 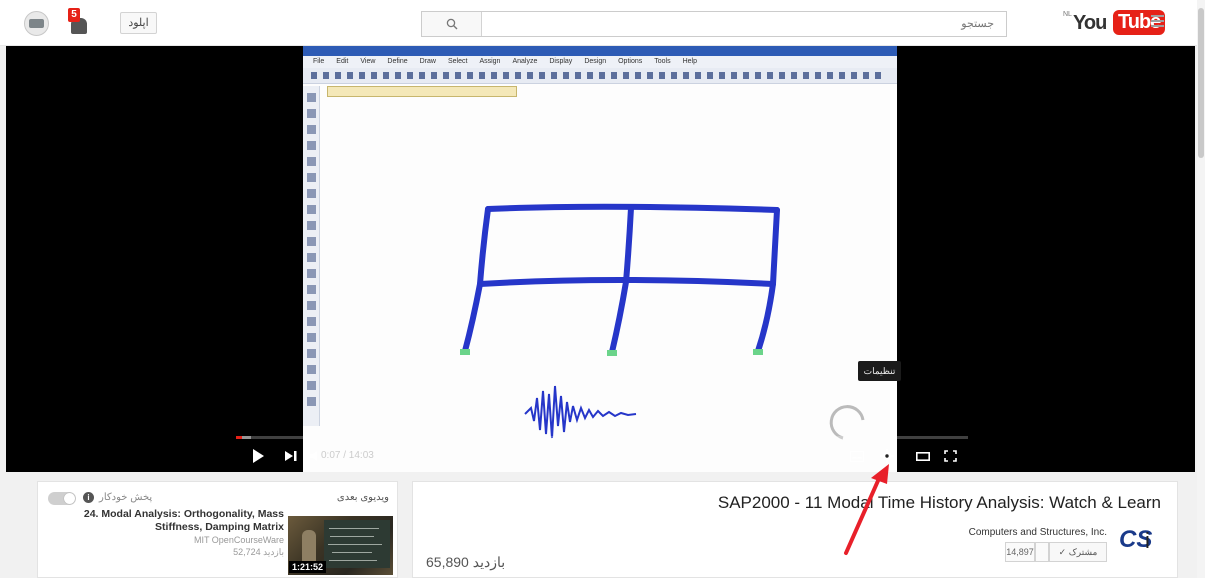 What do you see at coordinates (126, 497) in the screenshot?
I see `autoplay-label: پخش خودکار` at bounding box center [126, 497].